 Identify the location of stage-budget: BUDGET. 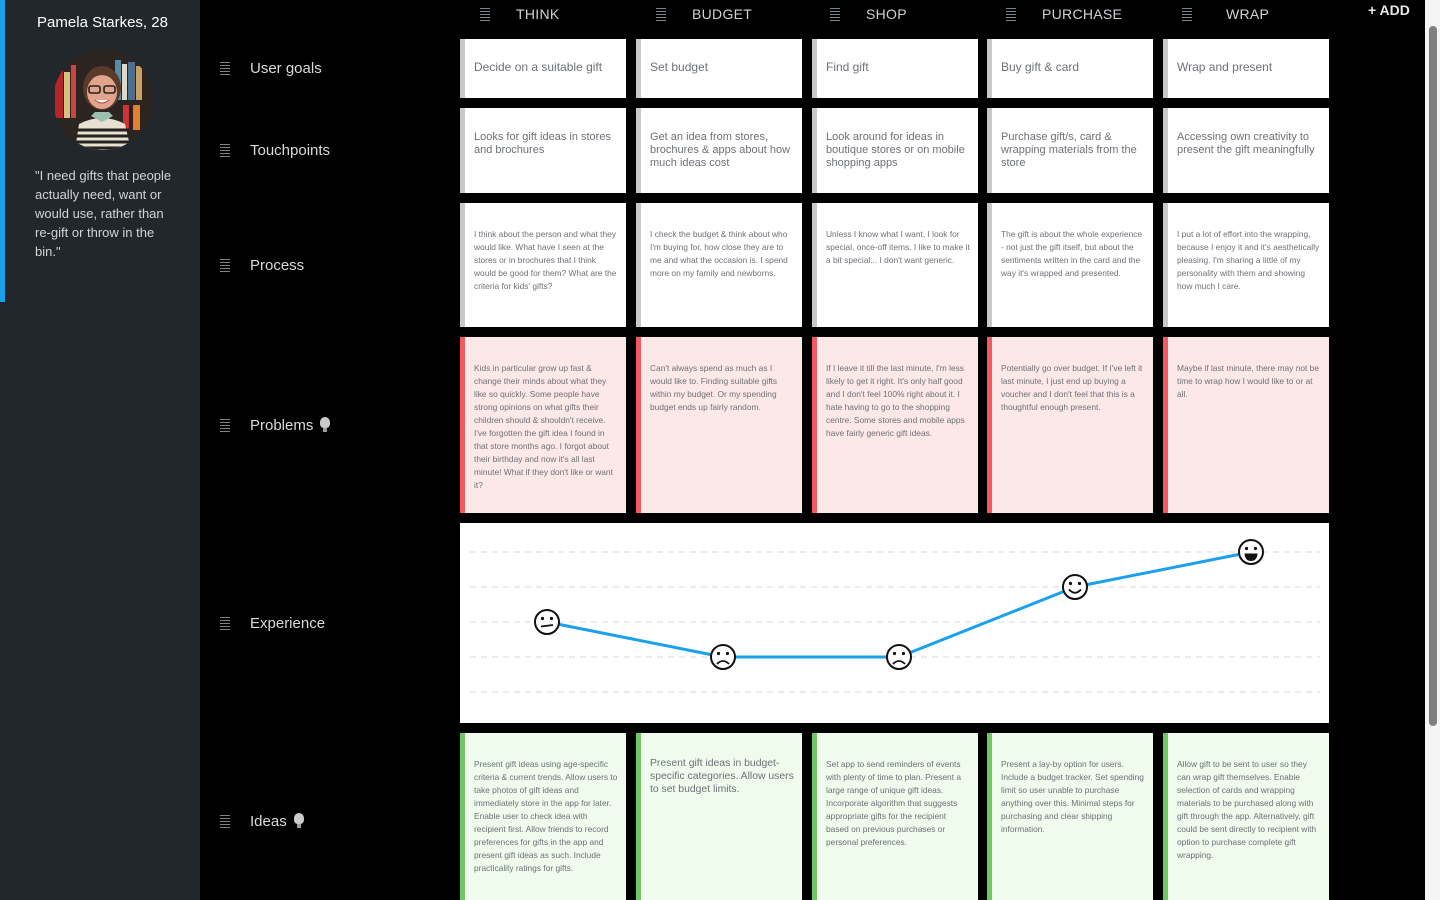
(723, 14).